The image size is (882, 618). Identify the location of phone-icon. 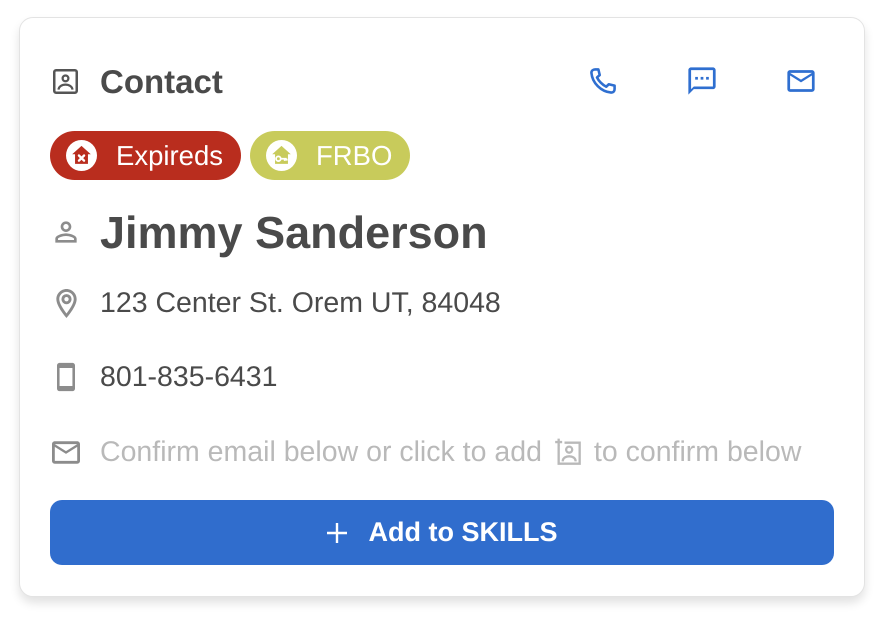
(603, 81).